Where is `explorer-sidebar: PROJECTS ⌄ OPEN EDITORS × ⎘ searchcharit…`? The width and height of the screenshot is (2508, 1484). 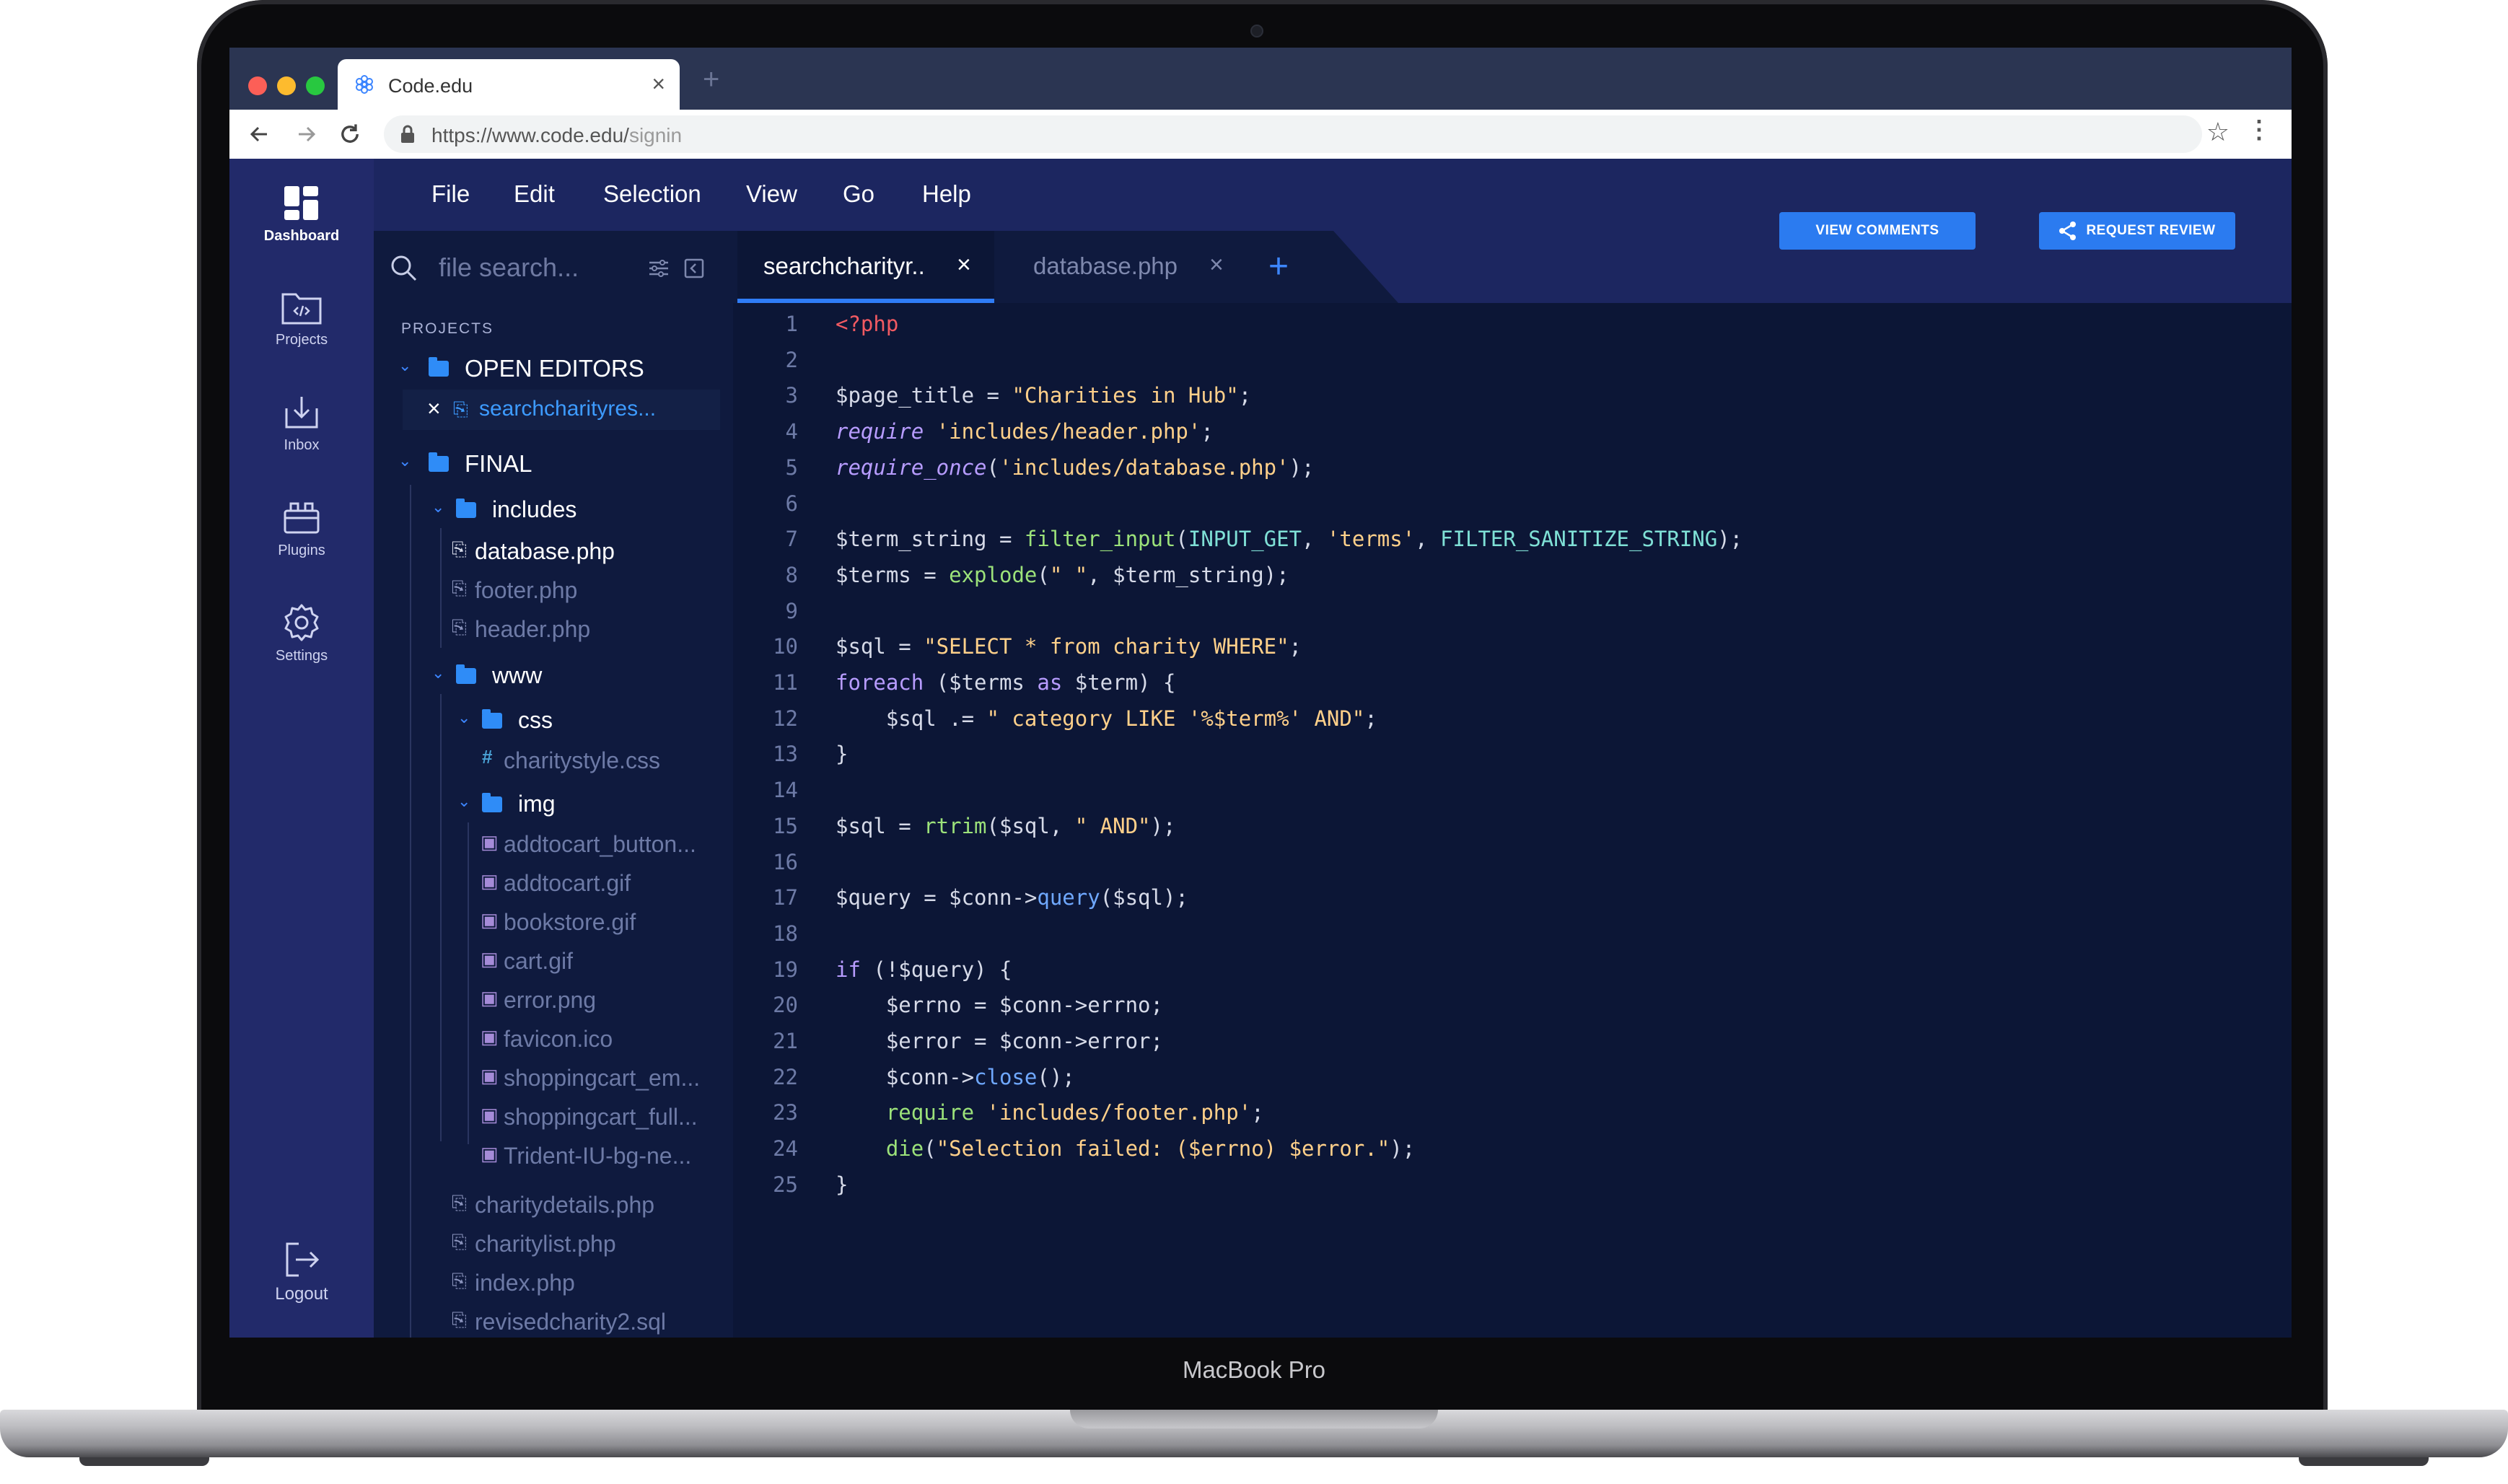
explorer-sidebar: PROJECTS ⌄ OPEN EDITORS × ⎘ searchcharit… is located at coordinates (553, 820).